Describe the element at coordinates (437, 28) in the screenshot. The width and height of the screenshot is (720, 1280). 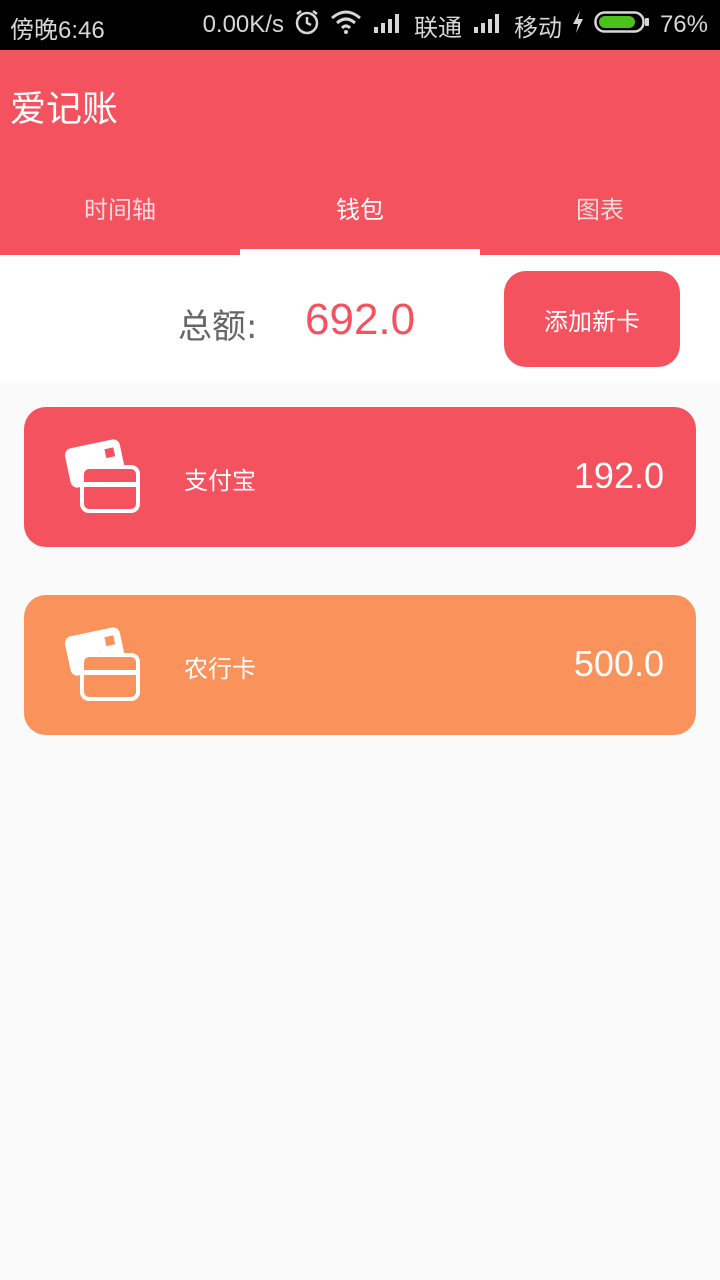
I see `carrier-1: 联通` at that location.